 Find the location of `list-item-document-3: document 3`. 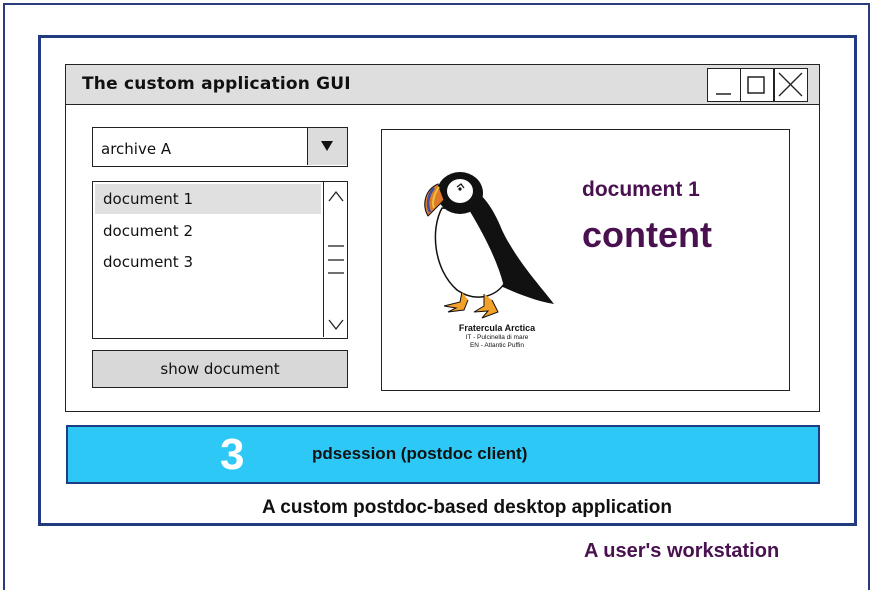

list-item-document-3: document 3 is located at coordinates (208, 262).